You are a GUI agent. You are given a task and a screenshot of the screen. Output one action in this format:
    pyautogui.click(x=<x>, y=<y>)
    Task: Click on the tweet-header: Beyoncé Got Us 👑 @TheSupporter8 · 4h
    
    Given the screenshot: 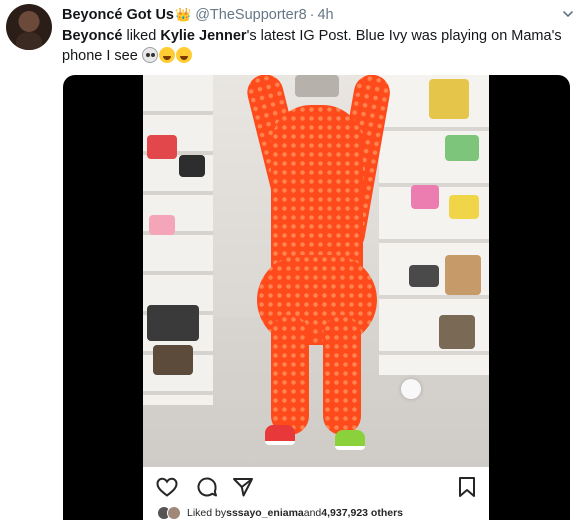 What is the action you would take?
    pyautogui.click(x=198, y=15)
    